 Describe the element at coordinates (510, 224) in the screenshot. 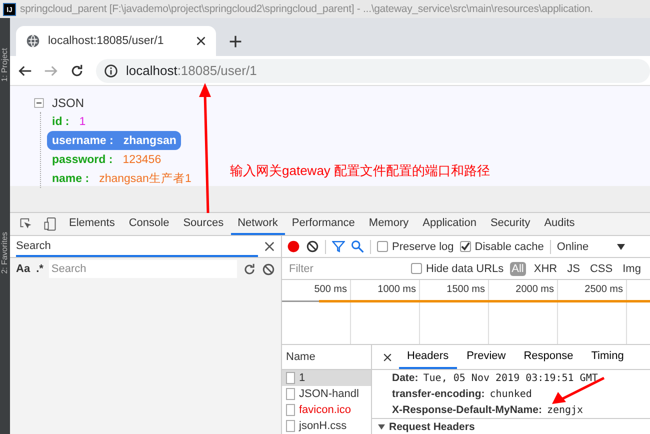

I see `devtools-tab: Security` at that location.